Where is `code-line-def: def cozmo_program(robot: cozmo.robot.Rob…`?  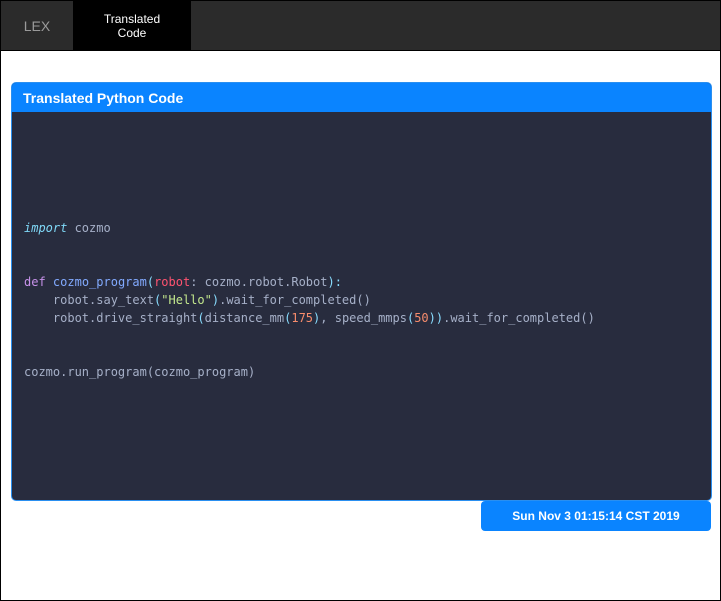 code-line-def: def cozmo_program(robot: cozmo.robot.Rob… is located at coordinates (183, 282).